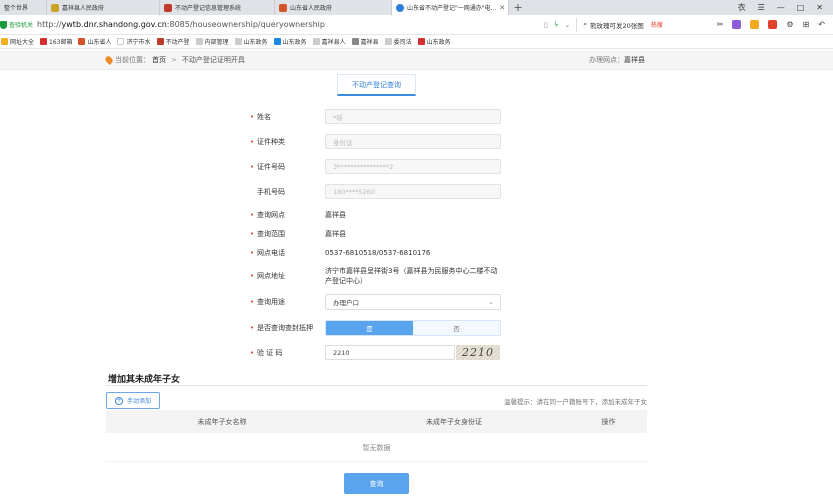  What do you see at coordinates (16, 24) in the screenshot?
I see `security-badge: 查验机关` at bounding box center [16, 24].